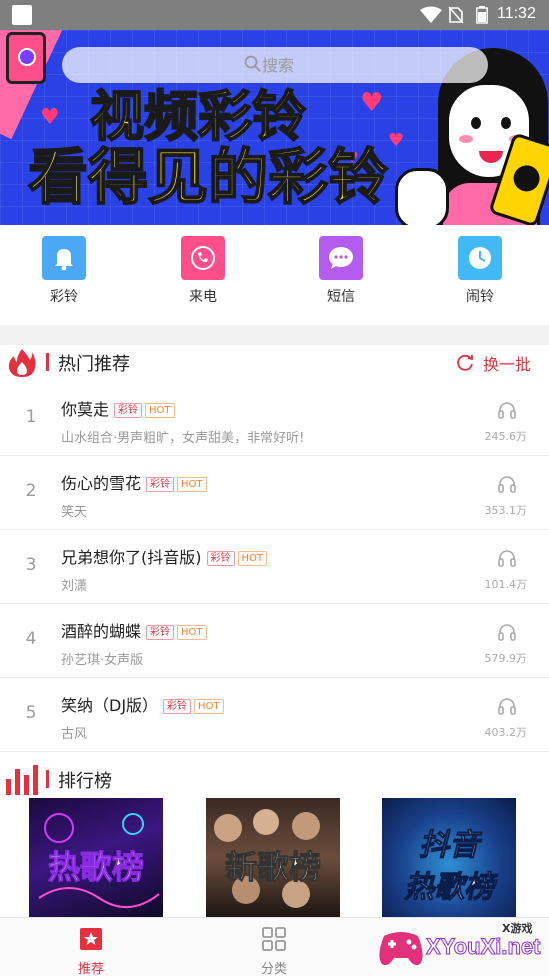 This screenshot has width=549, height=976. What do you see at coordinates (31, 565) in the screenshot?
I see `song-rank: 3` at bounding box center [31, 565].